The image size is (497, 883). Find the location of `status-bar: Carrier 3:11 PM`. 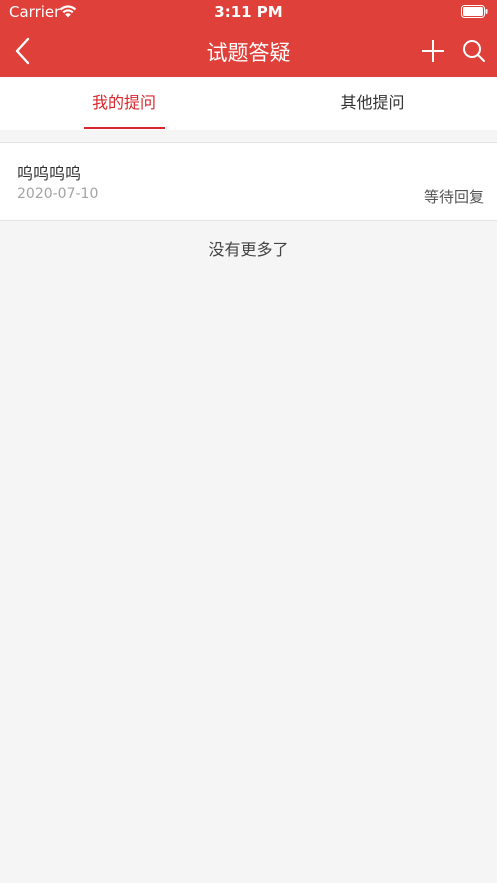

status-bar: Carrier 3:11 PM is located at coordinates (248, 12).